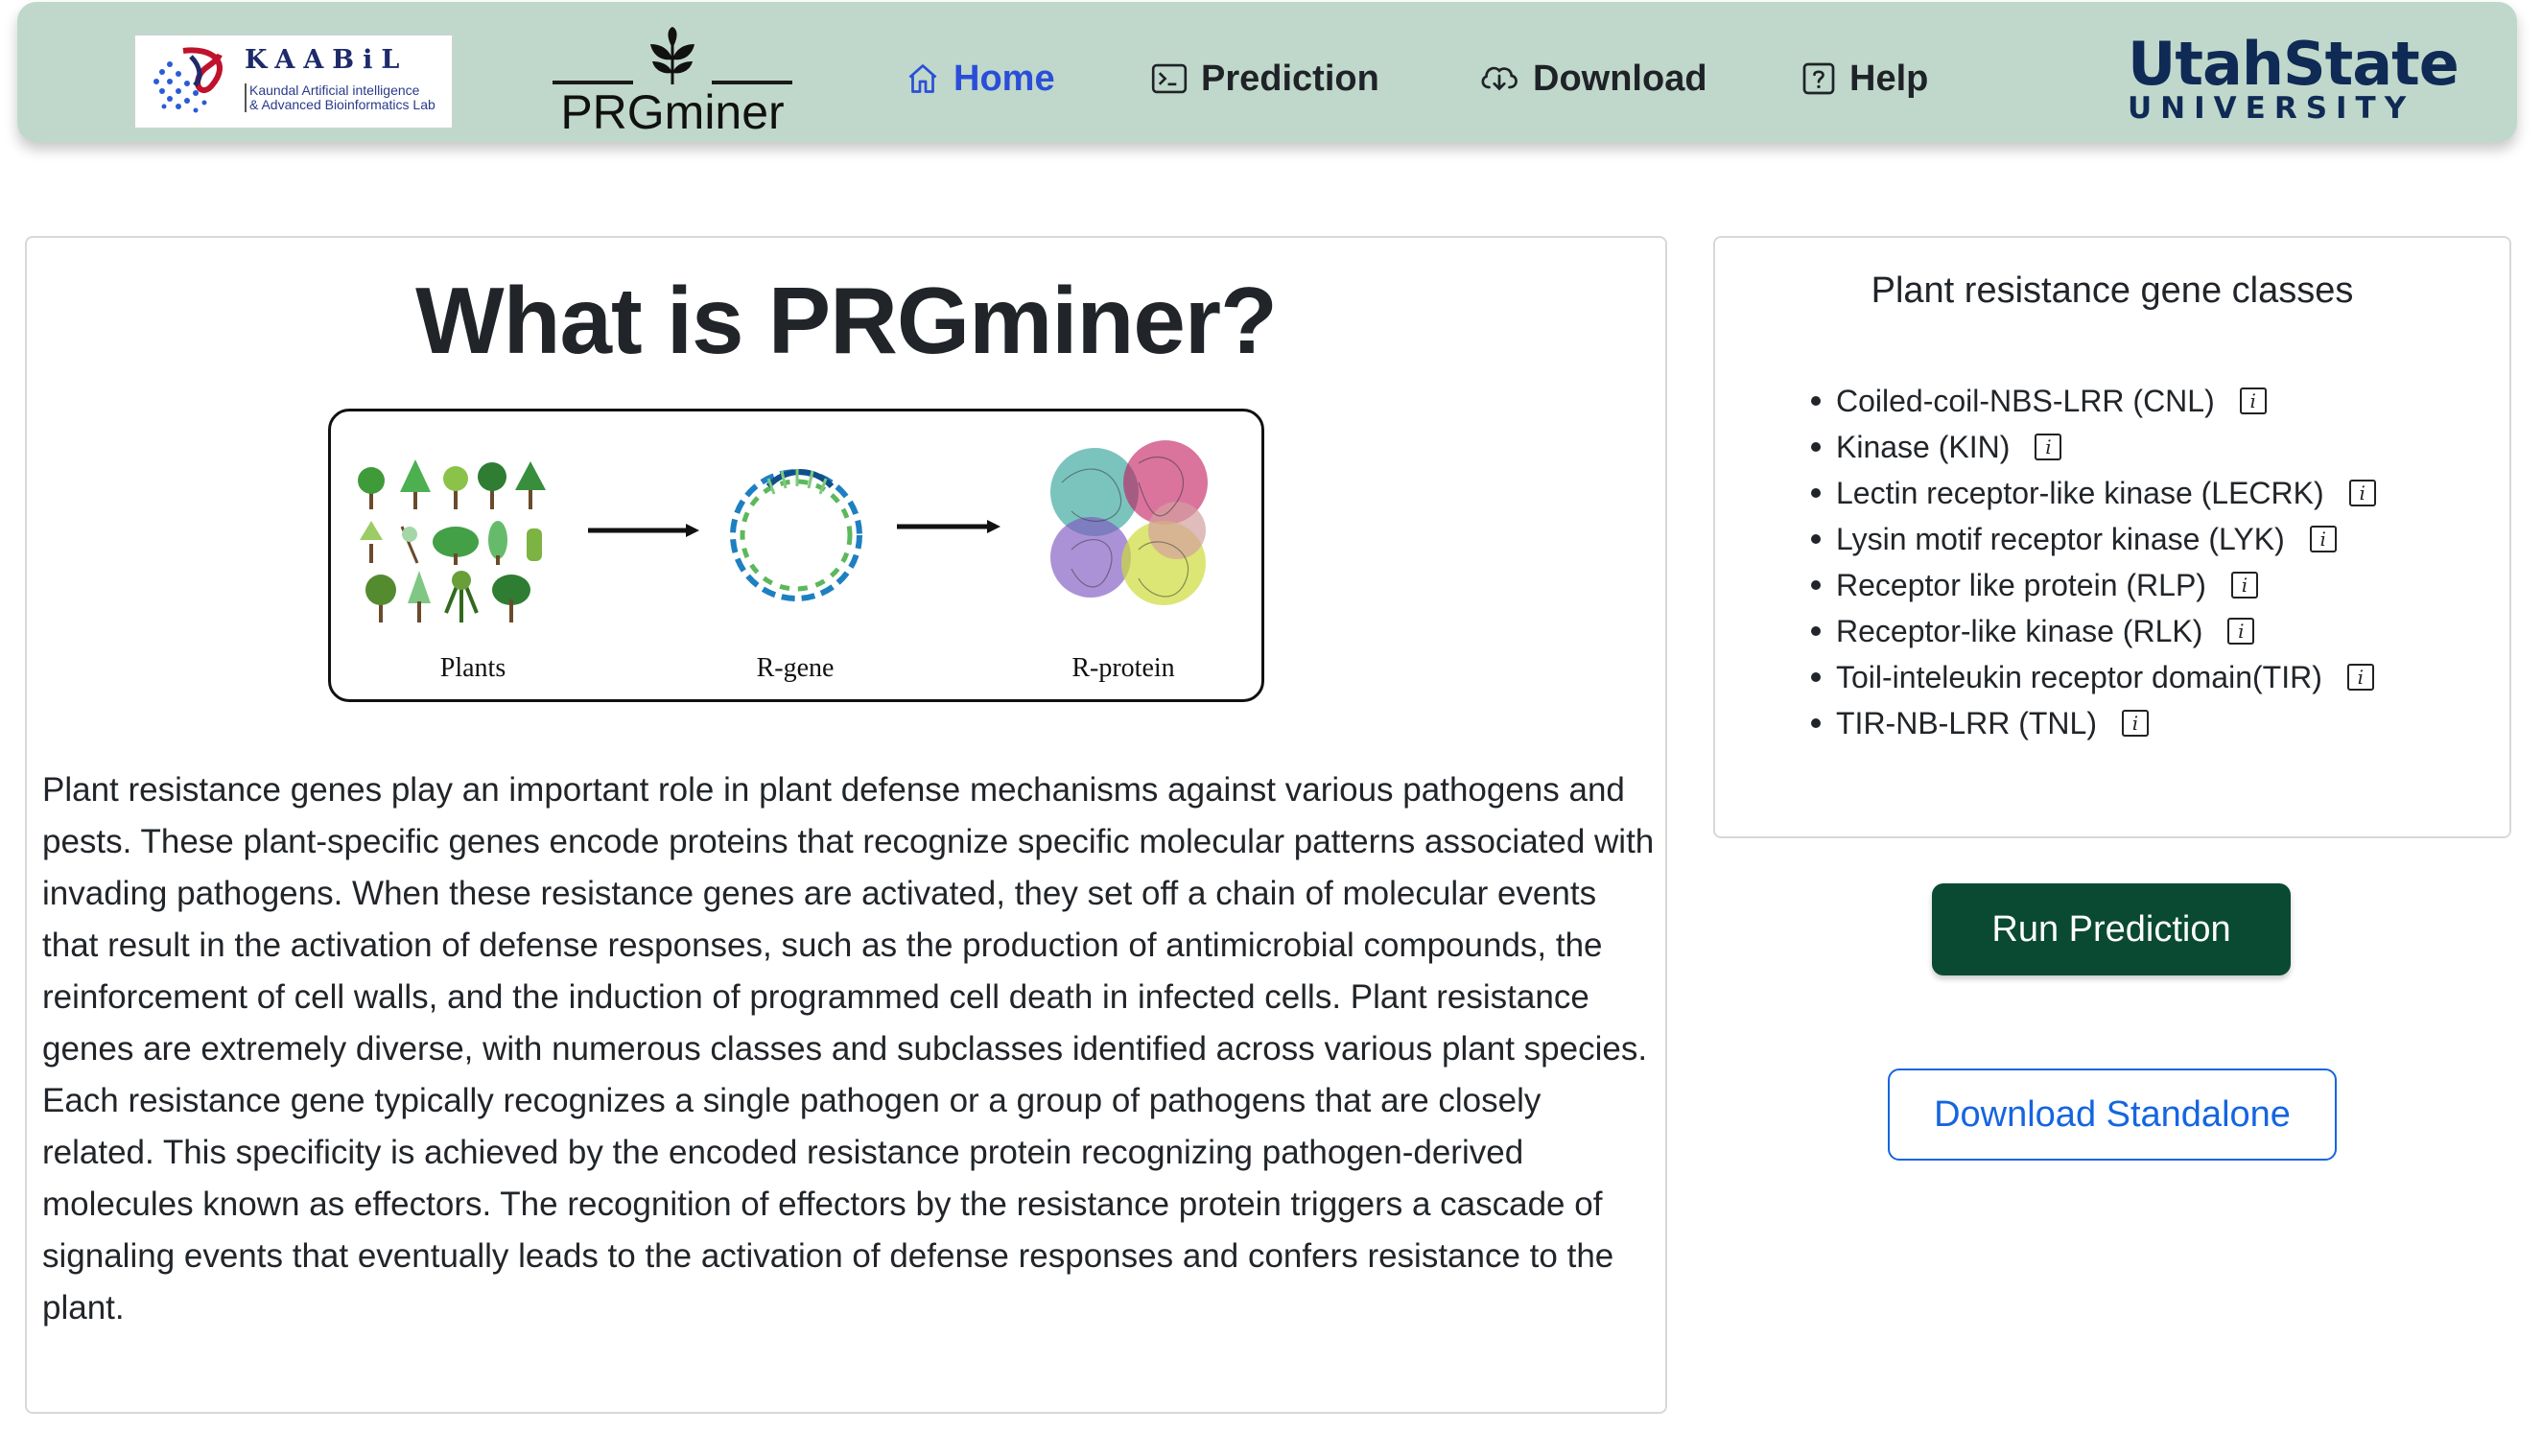 The height and width of the screenshot is (1456, 2542). Describe the element at coordinates (327, 60) in the screenshot. I see `kaabil-title: KAABiL` at that location.